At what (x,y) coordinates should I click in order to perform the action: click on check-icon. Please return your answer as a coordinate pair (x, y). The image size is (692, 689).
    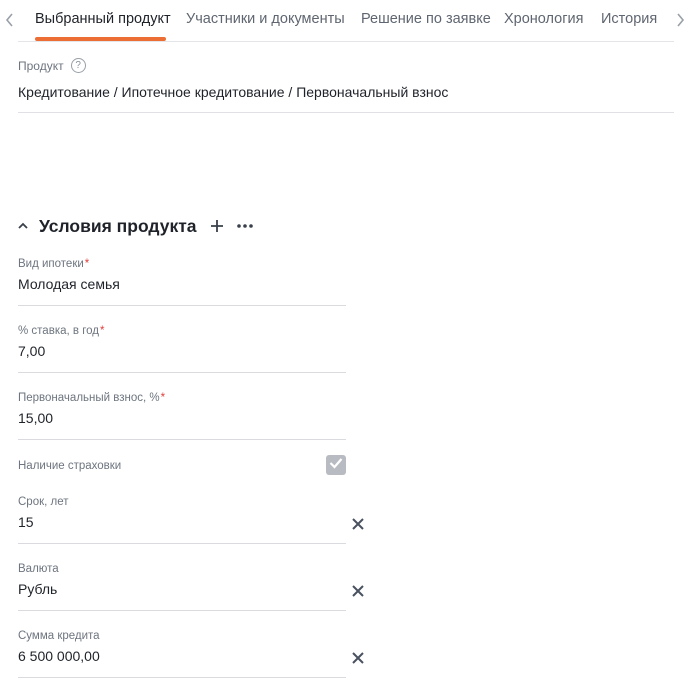
    Looking at the image, I should click on (336, 465).